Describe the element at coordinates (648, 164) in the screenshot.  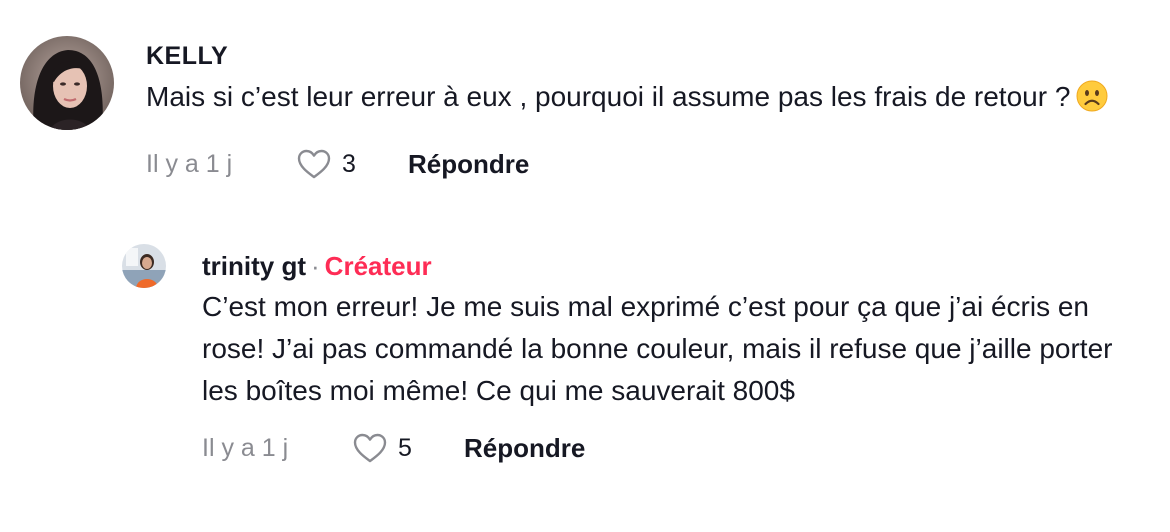
I see `comment-meta: Il y a 1 j 3 Répondre` at that location.